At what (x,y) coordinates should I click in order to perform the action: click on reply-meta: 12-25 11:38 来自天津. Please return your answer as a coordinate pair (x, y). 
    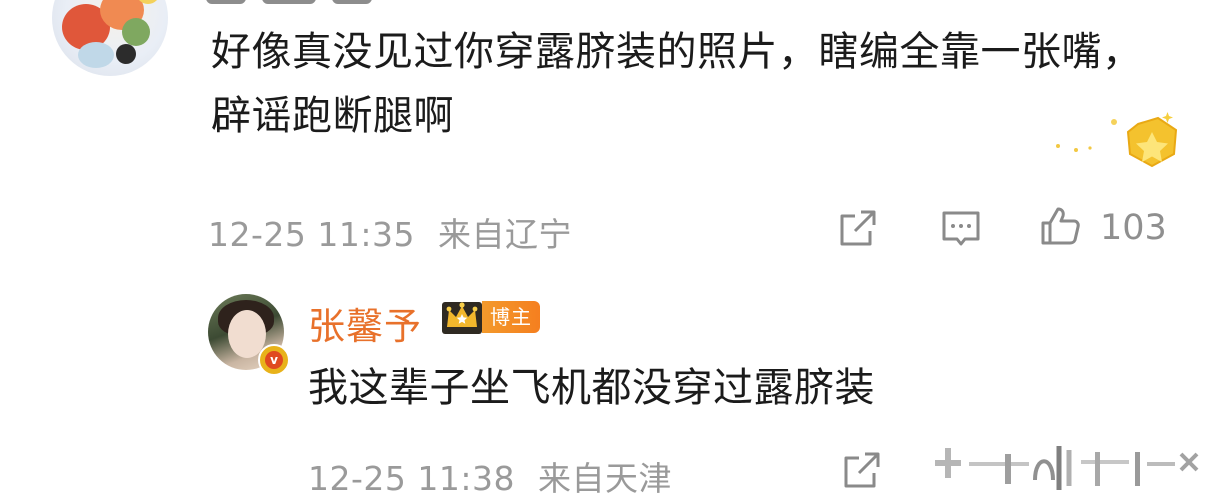
    Looking at the image, I should click on (490, 476).